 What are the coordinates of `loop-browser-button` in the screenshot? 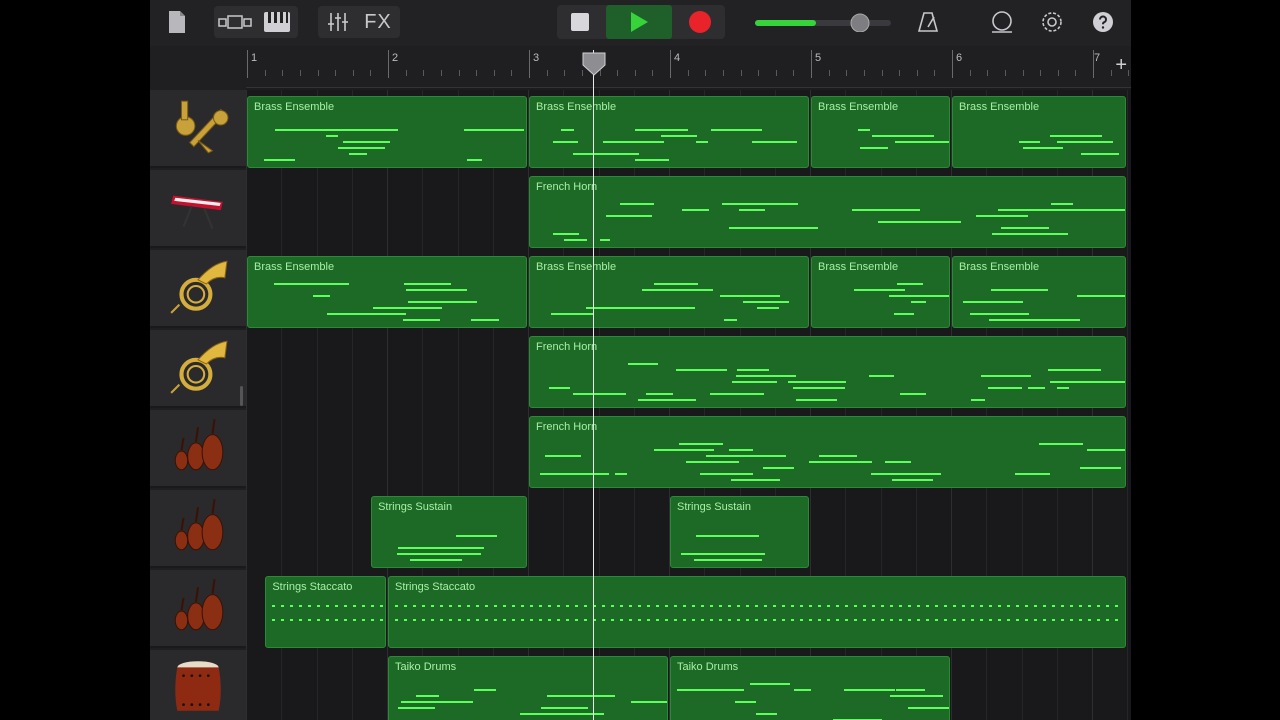 It's located at (1002, 22).